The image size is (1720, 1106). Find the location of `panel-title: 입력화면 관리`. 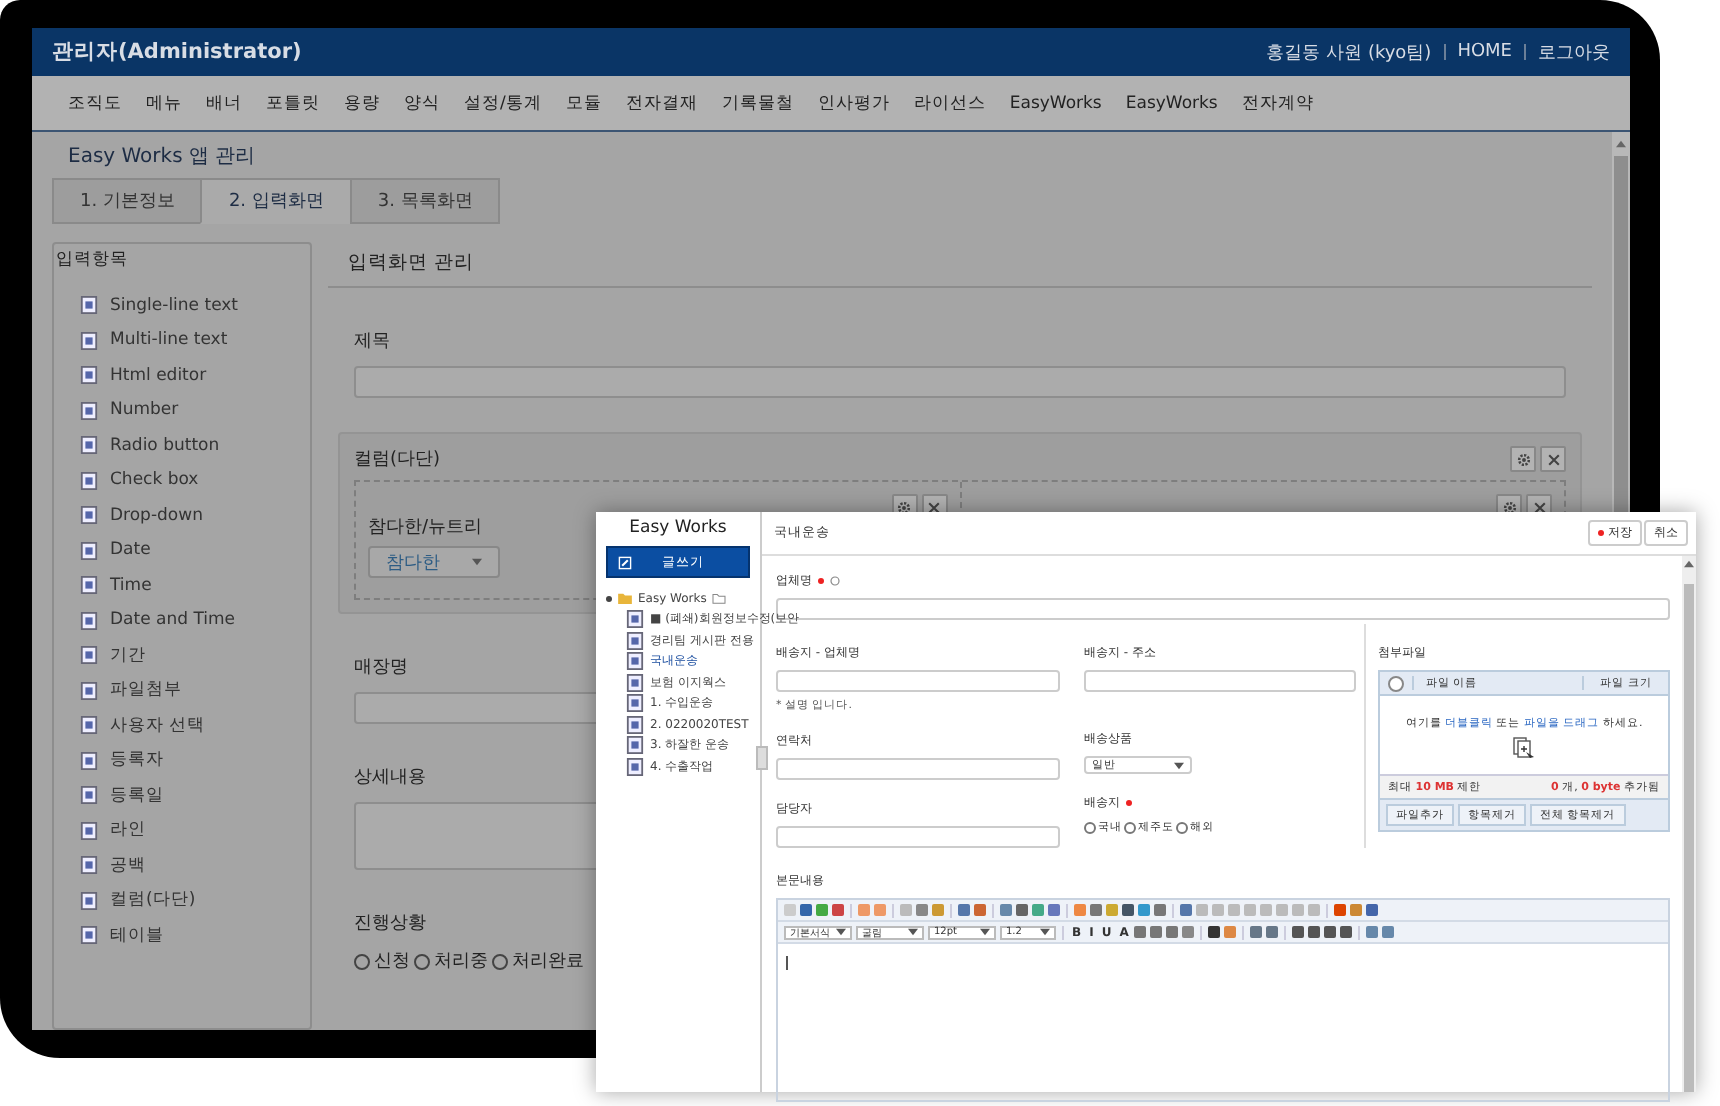

panel-title: 입력화면 관리 is located at coordinates (960, 265).